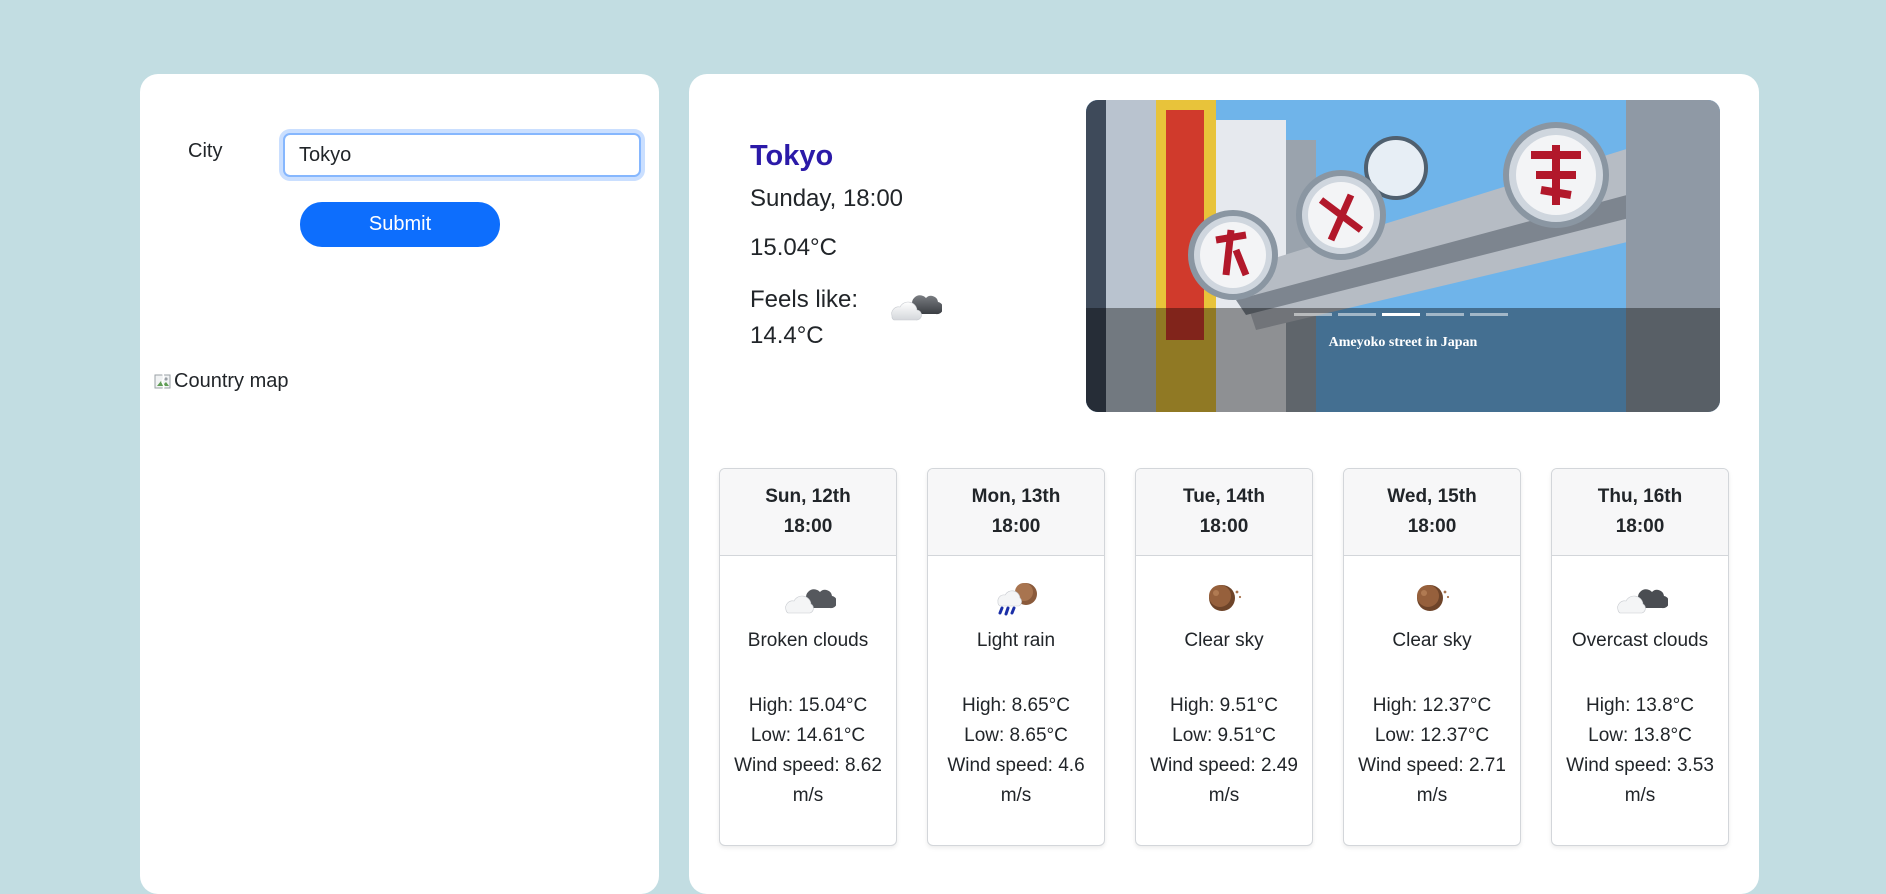 This screenshot has height=894, width=1886. Describe the element at coordinates (1403, 360) in the screenshot. I see `carousel-caption-overlay` at that location.